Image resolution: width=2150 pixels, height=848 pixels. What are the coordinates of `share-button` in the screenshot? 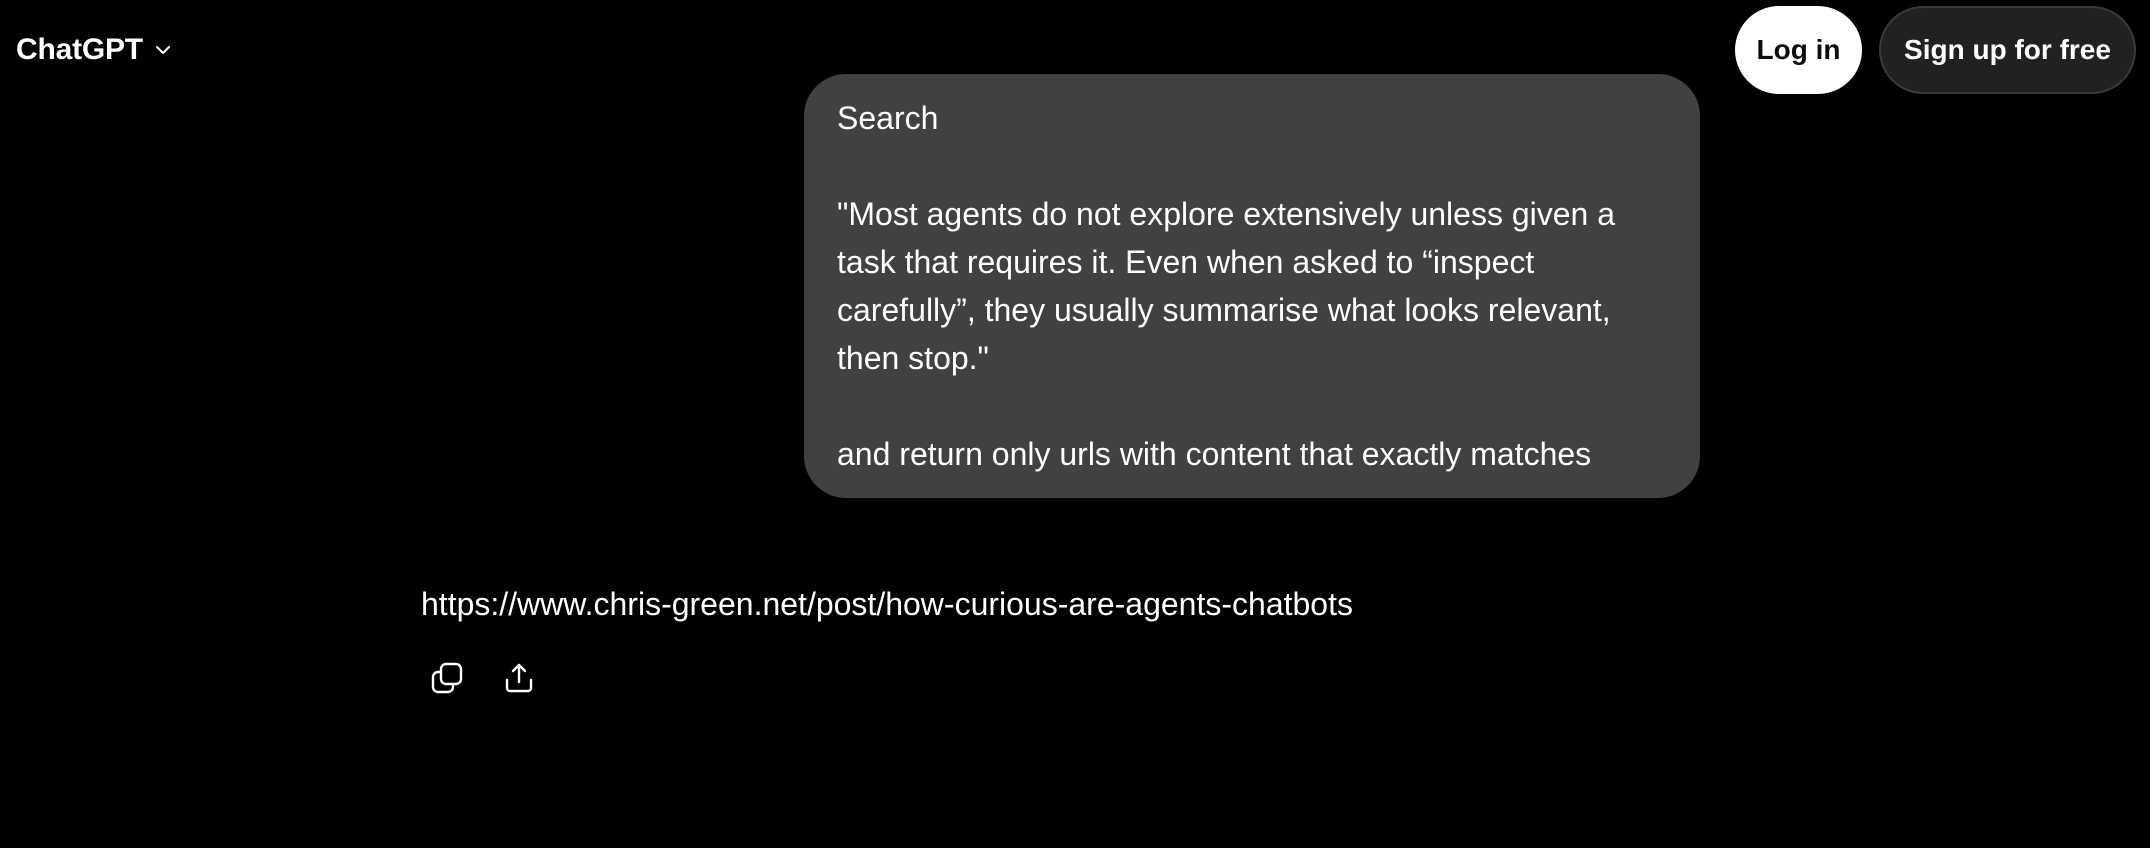 It's located at (519, 680).